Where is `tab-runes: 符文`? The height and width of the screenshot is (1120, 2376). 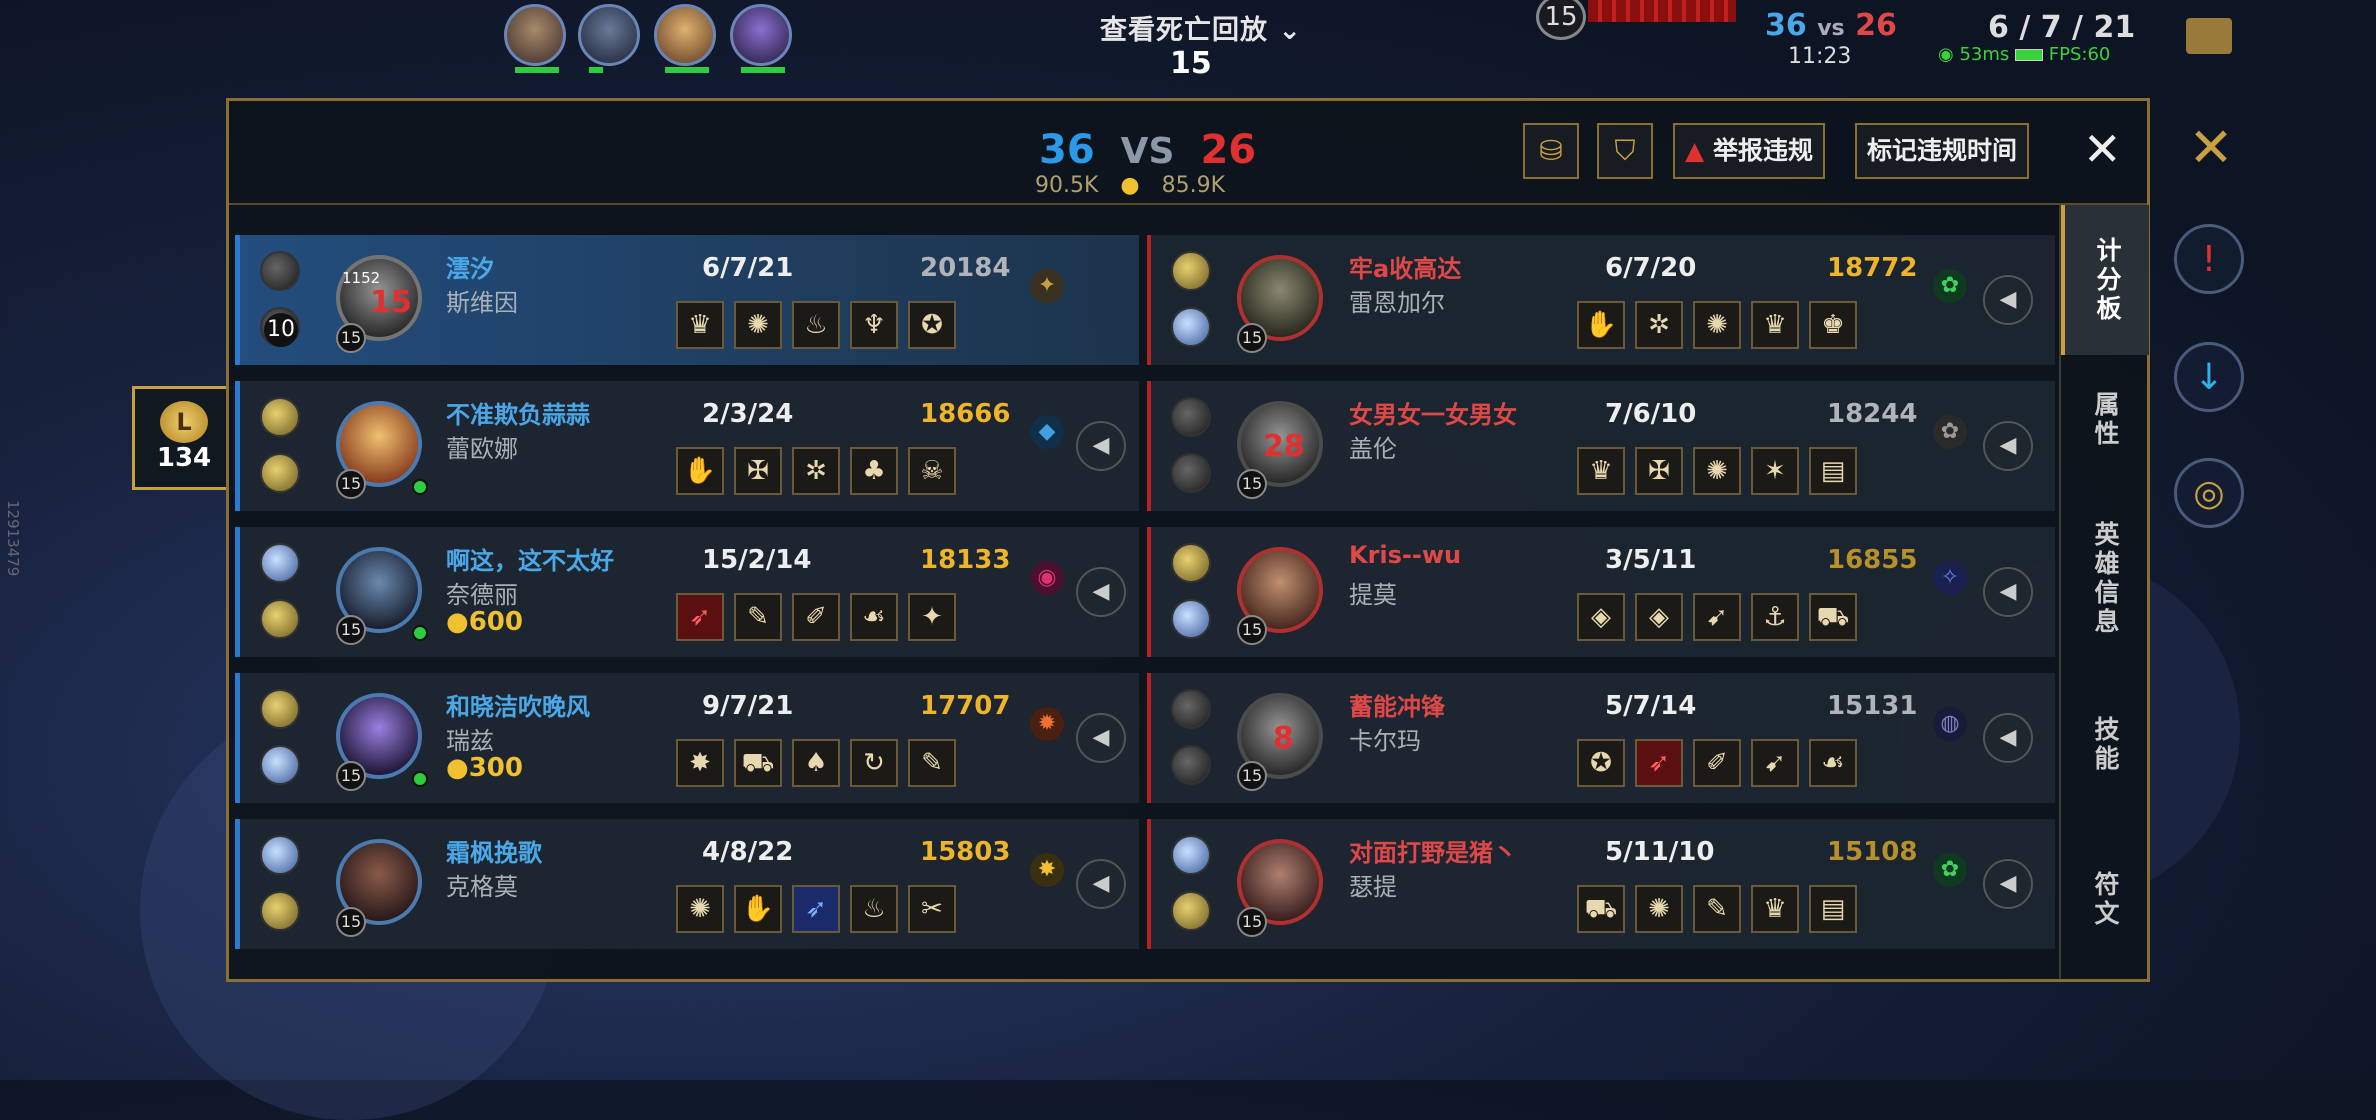
tab-runes: 符文 is located at coordinates (2105, 900).